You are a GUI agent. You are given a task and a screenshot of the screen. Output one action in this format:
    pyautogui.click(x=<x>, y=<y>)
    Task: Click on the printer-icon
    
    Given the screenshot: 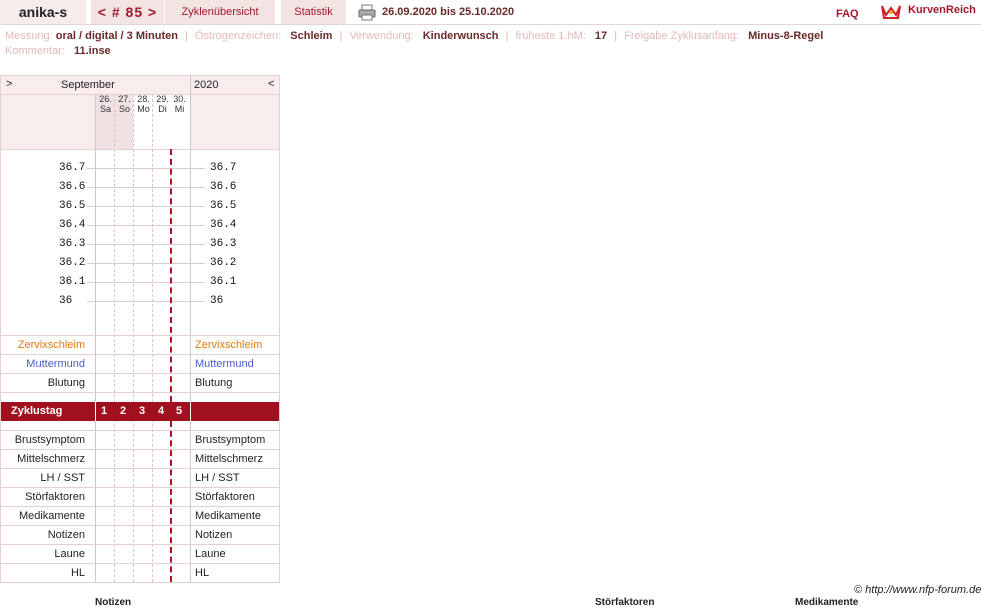 What is the action you would take?
    pyautogui.click(x=367, y=12)
    